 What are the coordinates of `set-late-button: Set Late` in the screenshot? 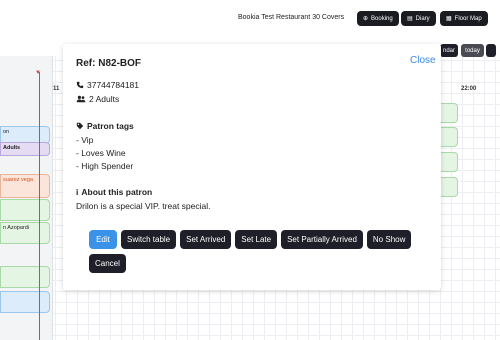 It's located at (256, 239).